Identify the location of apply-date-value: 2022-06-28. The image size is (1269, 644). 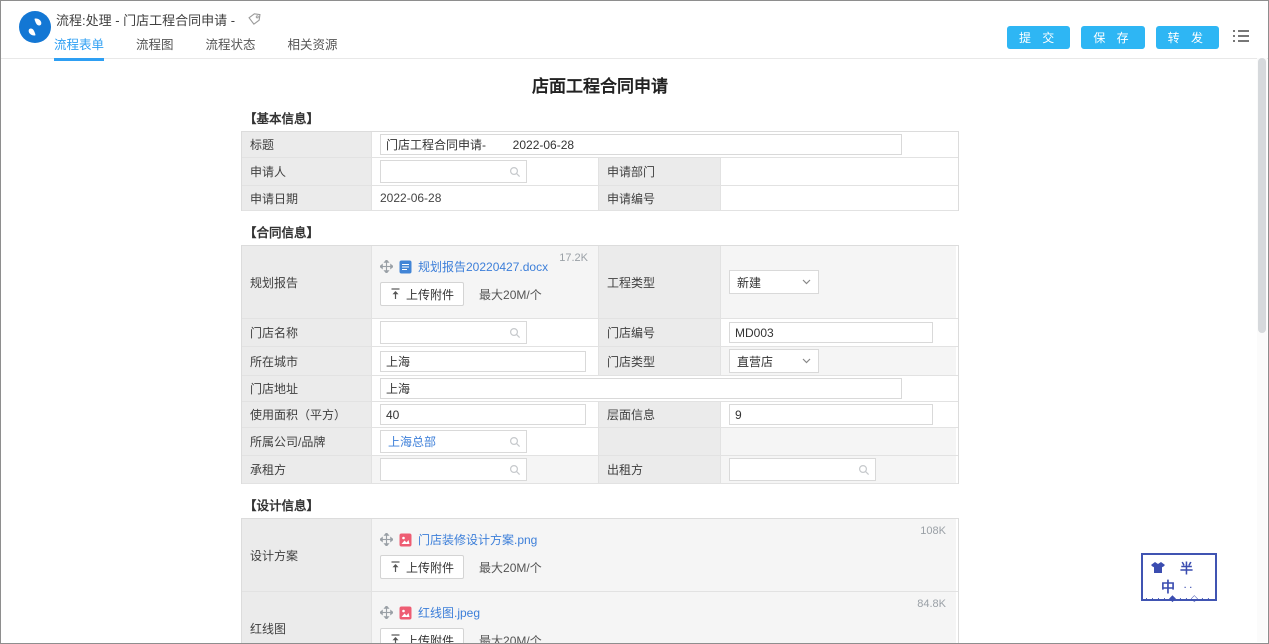
(485, 198).